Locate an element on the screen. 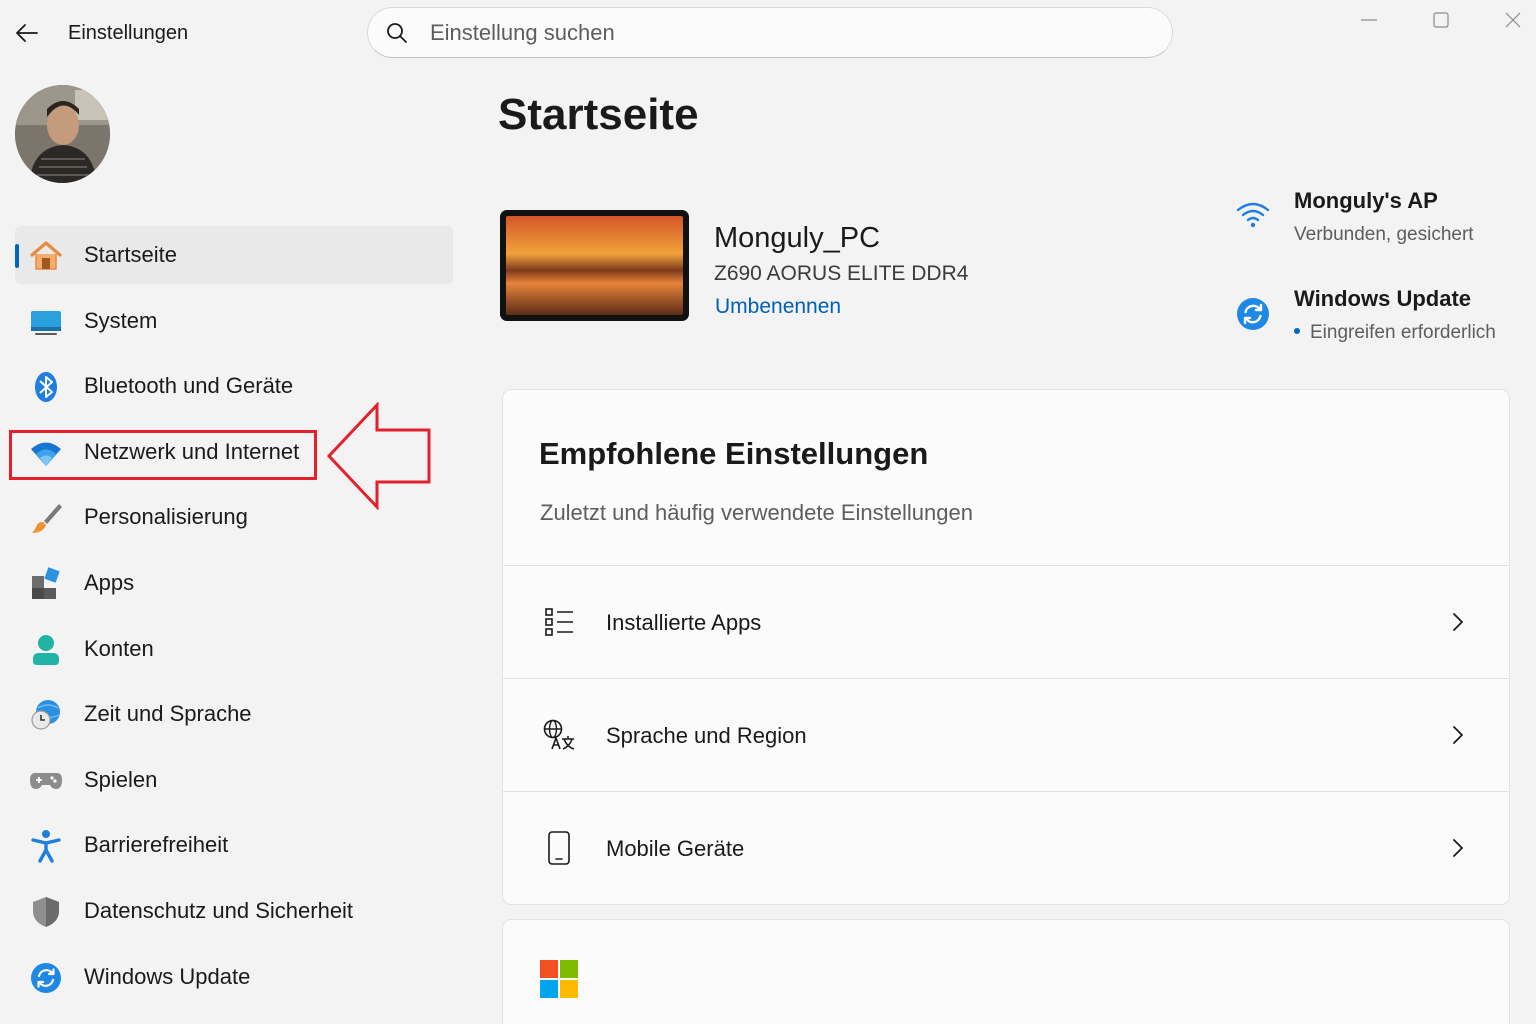 This screenshot has width=1536, height=1024. sidebar-item-label: Konten is located at coordinates (119, 648).